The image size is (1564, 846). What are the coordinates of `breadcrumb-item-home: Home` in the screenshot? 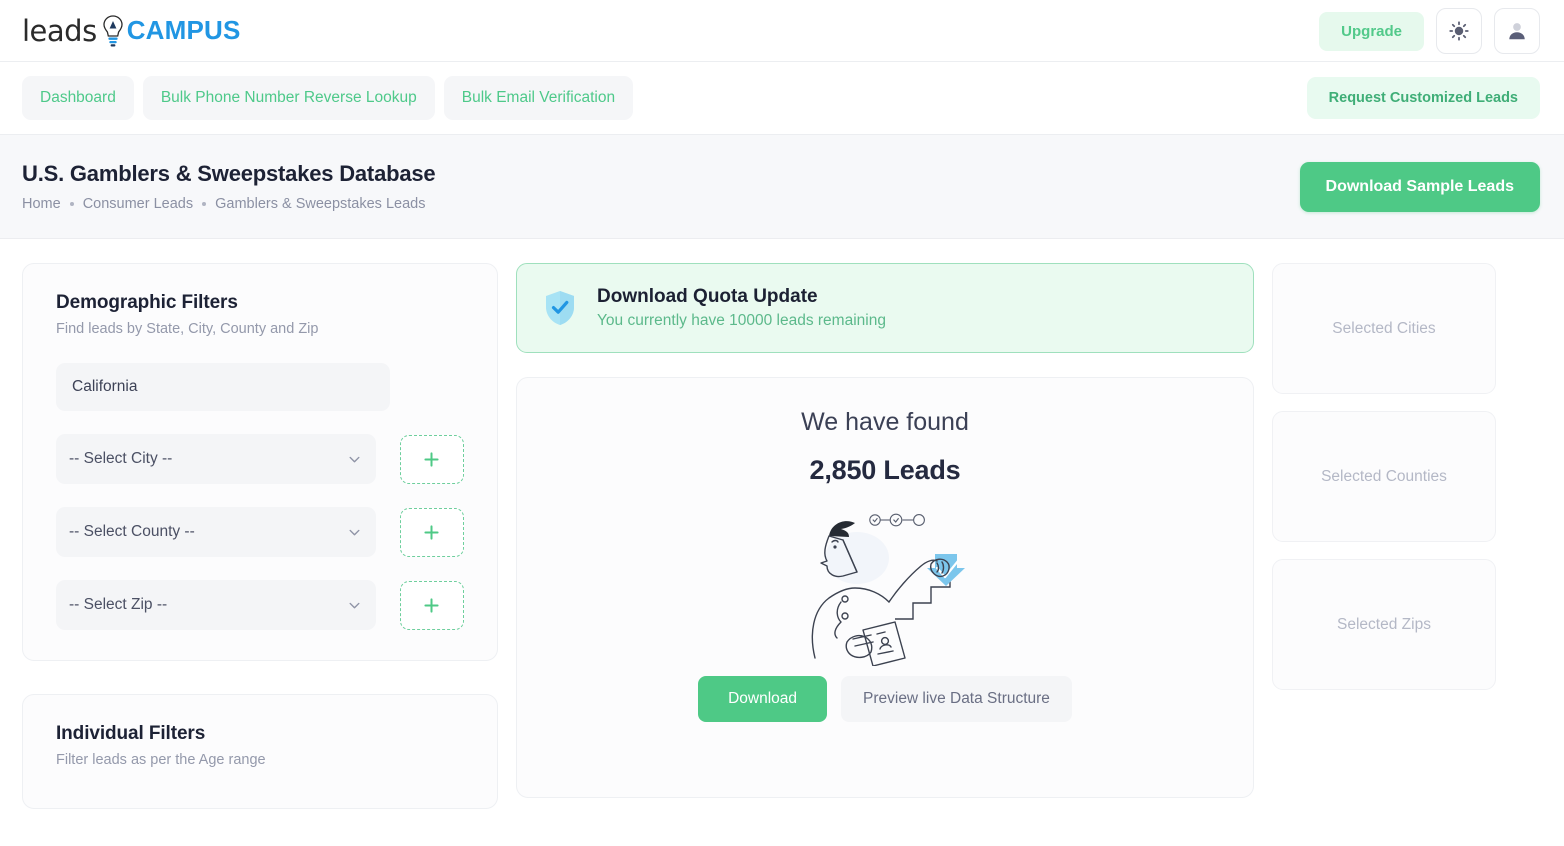 It's located at (41, 204).